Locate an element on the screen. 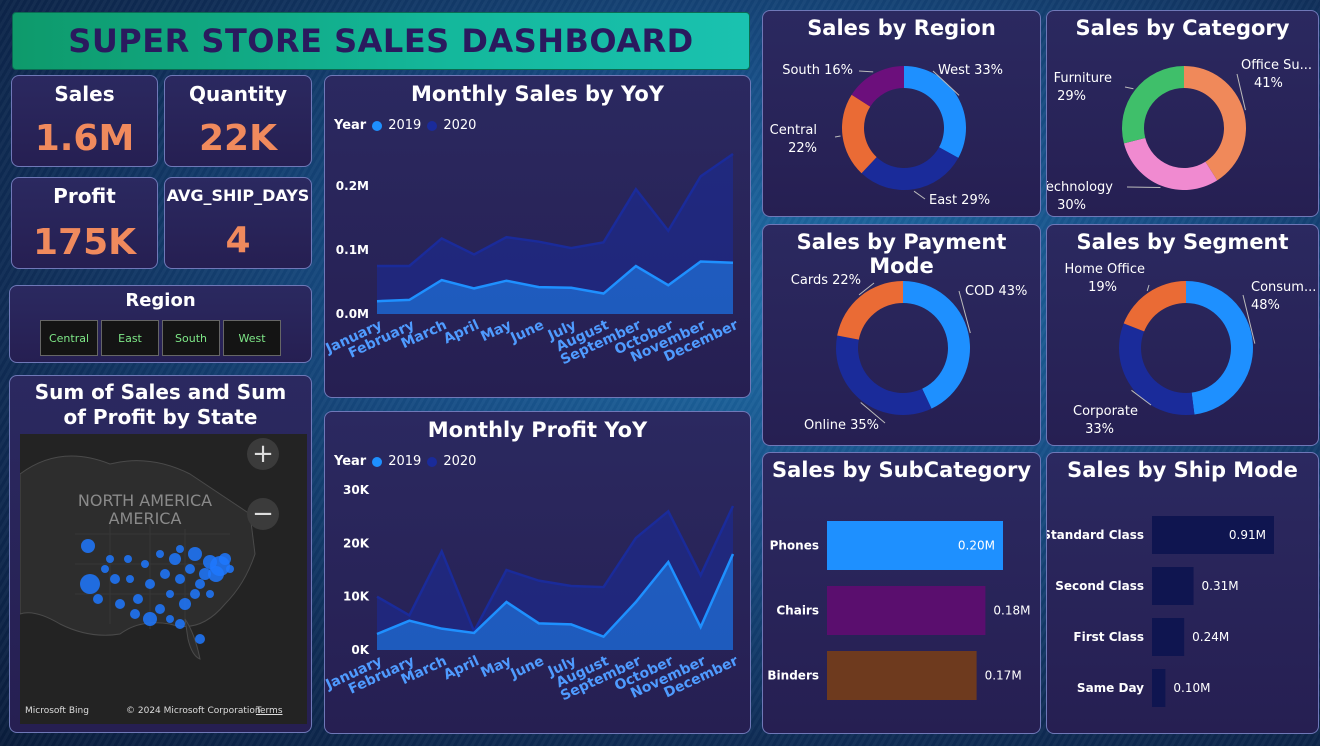 Image resolution: width=1320 pixels, height=746 pixels. slice-label: 41% is located at coordinates (1268, 83).